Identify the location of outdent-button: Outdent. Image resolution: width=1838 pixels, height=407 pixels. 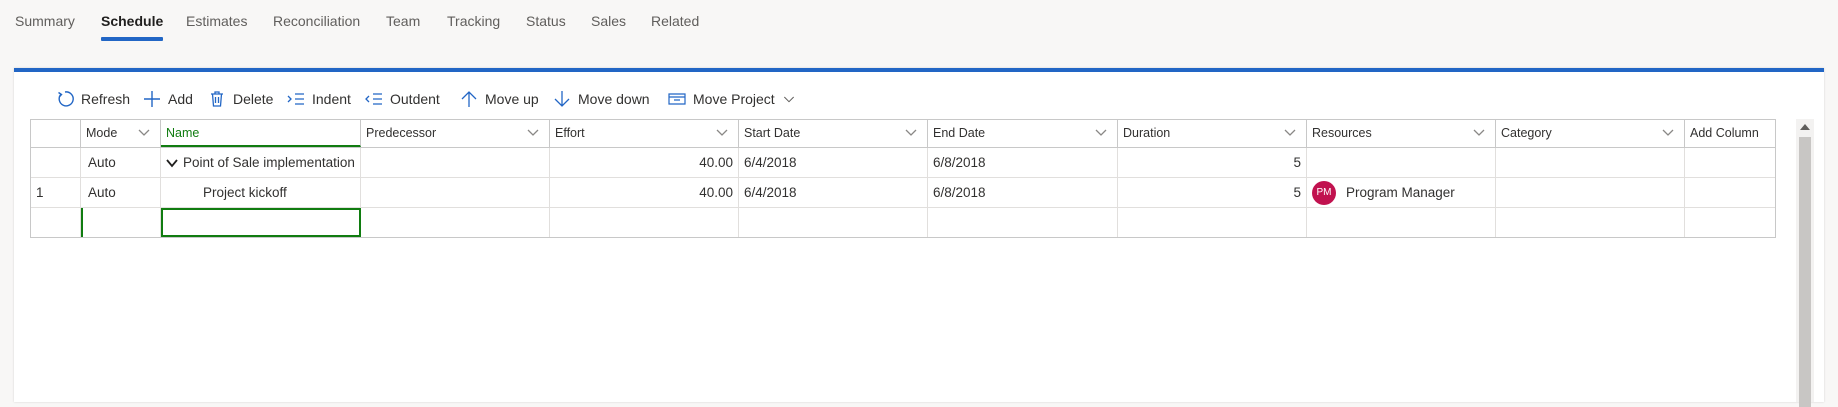
(402, 99).